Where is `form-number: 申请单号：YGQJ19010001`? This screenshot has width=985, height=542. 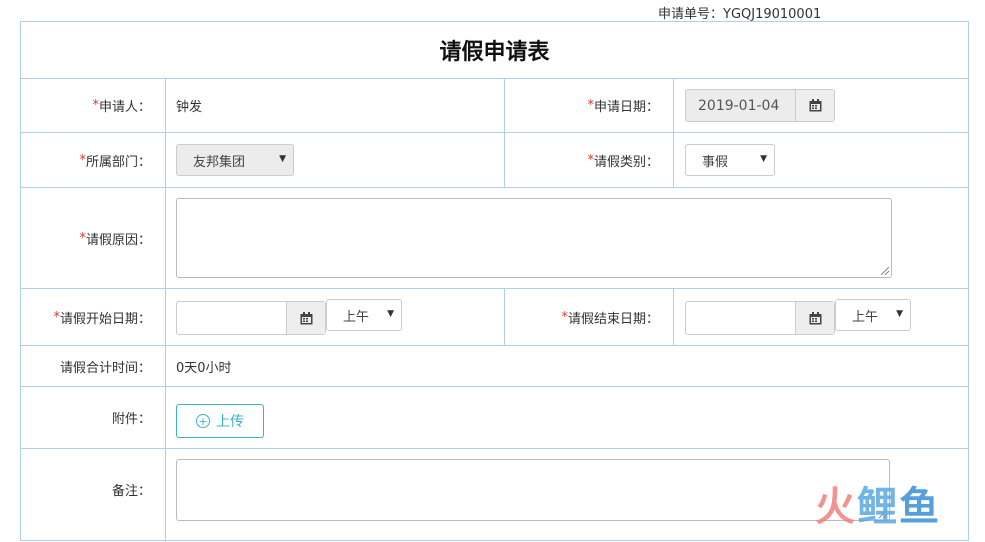 form-number: 申请单号：YGQJ19010001 is located at coordinates (740, 14).